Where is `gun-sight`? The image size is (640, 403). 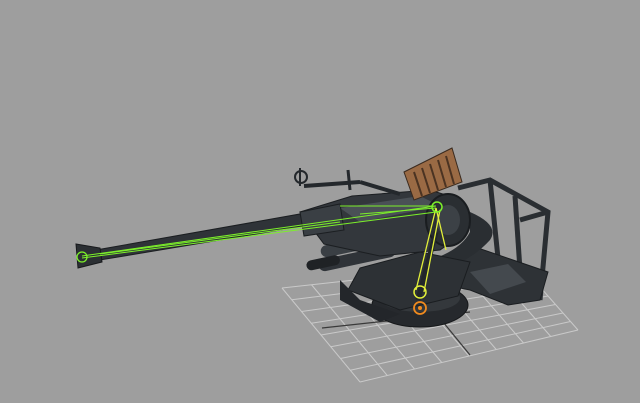 gun-sight is located at coordinates (347, 182).